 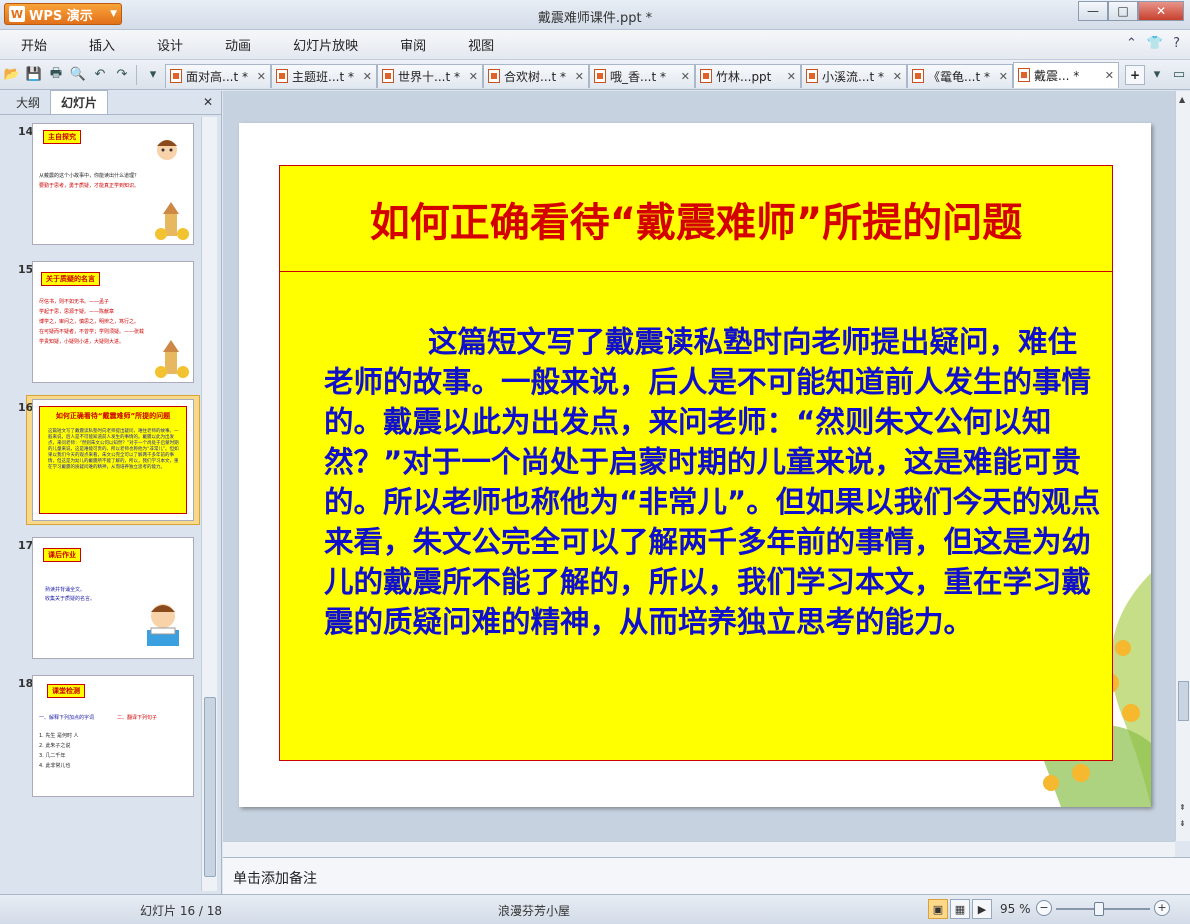 What do you see at coordinates (12, 75) in the screenshot?
I see `open-folder-icon: 📂` at bounding box center [12, 75].